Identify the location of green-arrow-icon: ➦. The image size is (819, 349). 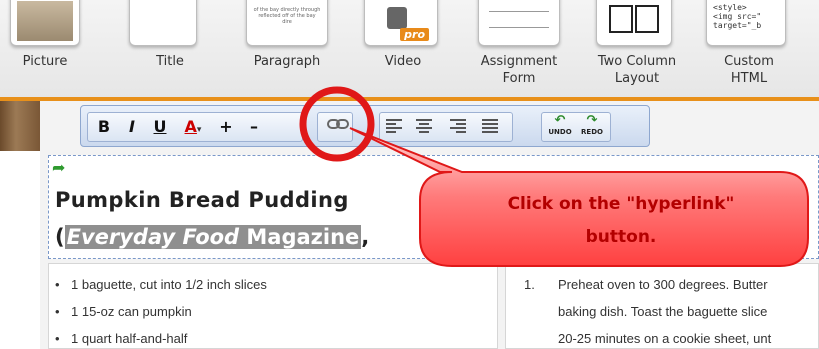
(58, 167).